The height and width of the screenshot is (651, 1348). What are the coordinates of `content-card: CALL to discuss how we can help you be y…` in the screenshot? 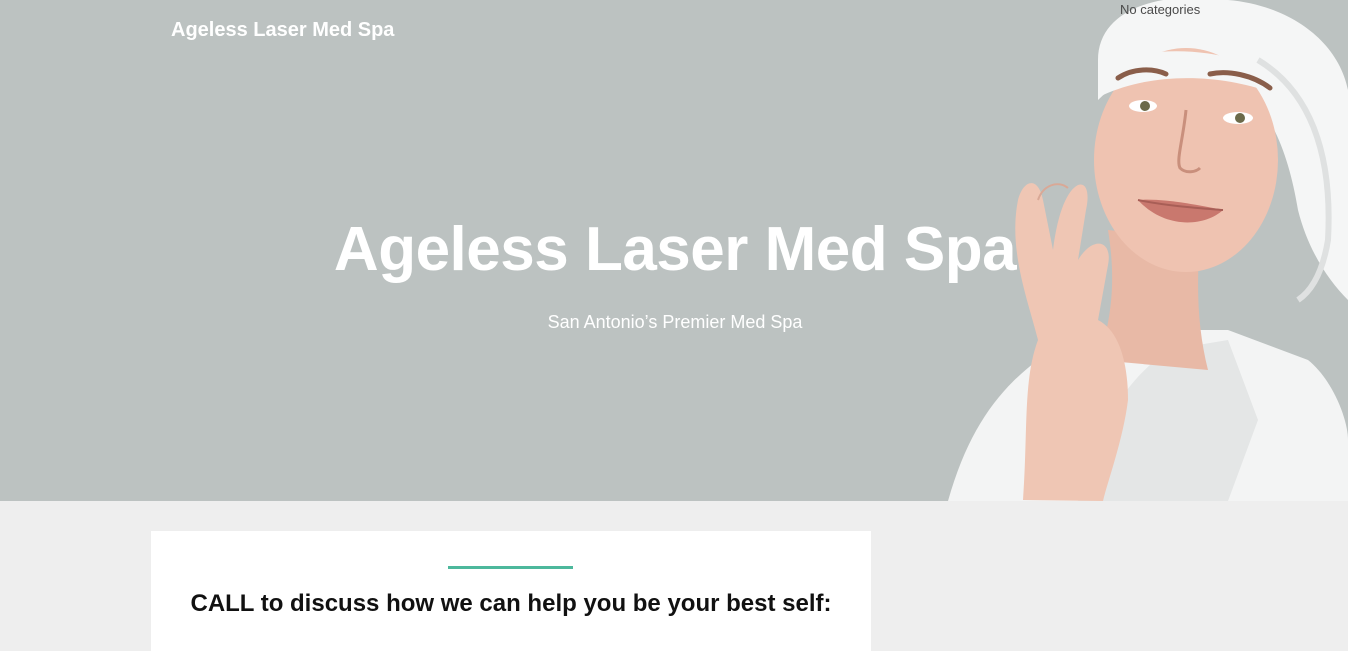 It's located at (511, 591).